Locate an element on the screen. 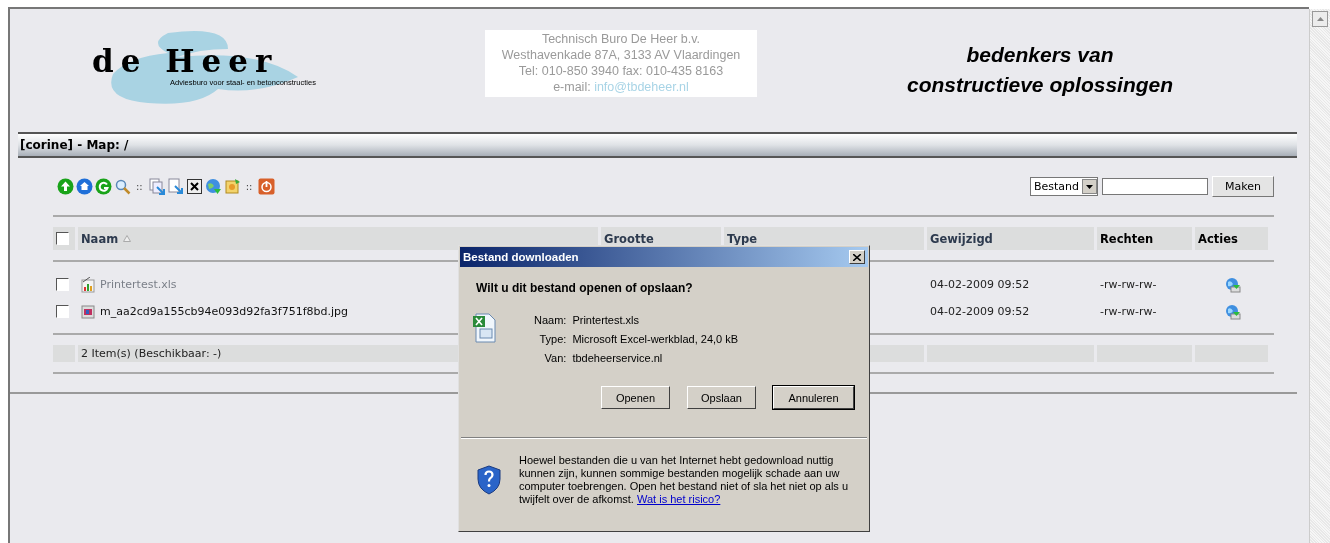  dialog-title: Bestand downloaden is located at coordinates (521, 257).